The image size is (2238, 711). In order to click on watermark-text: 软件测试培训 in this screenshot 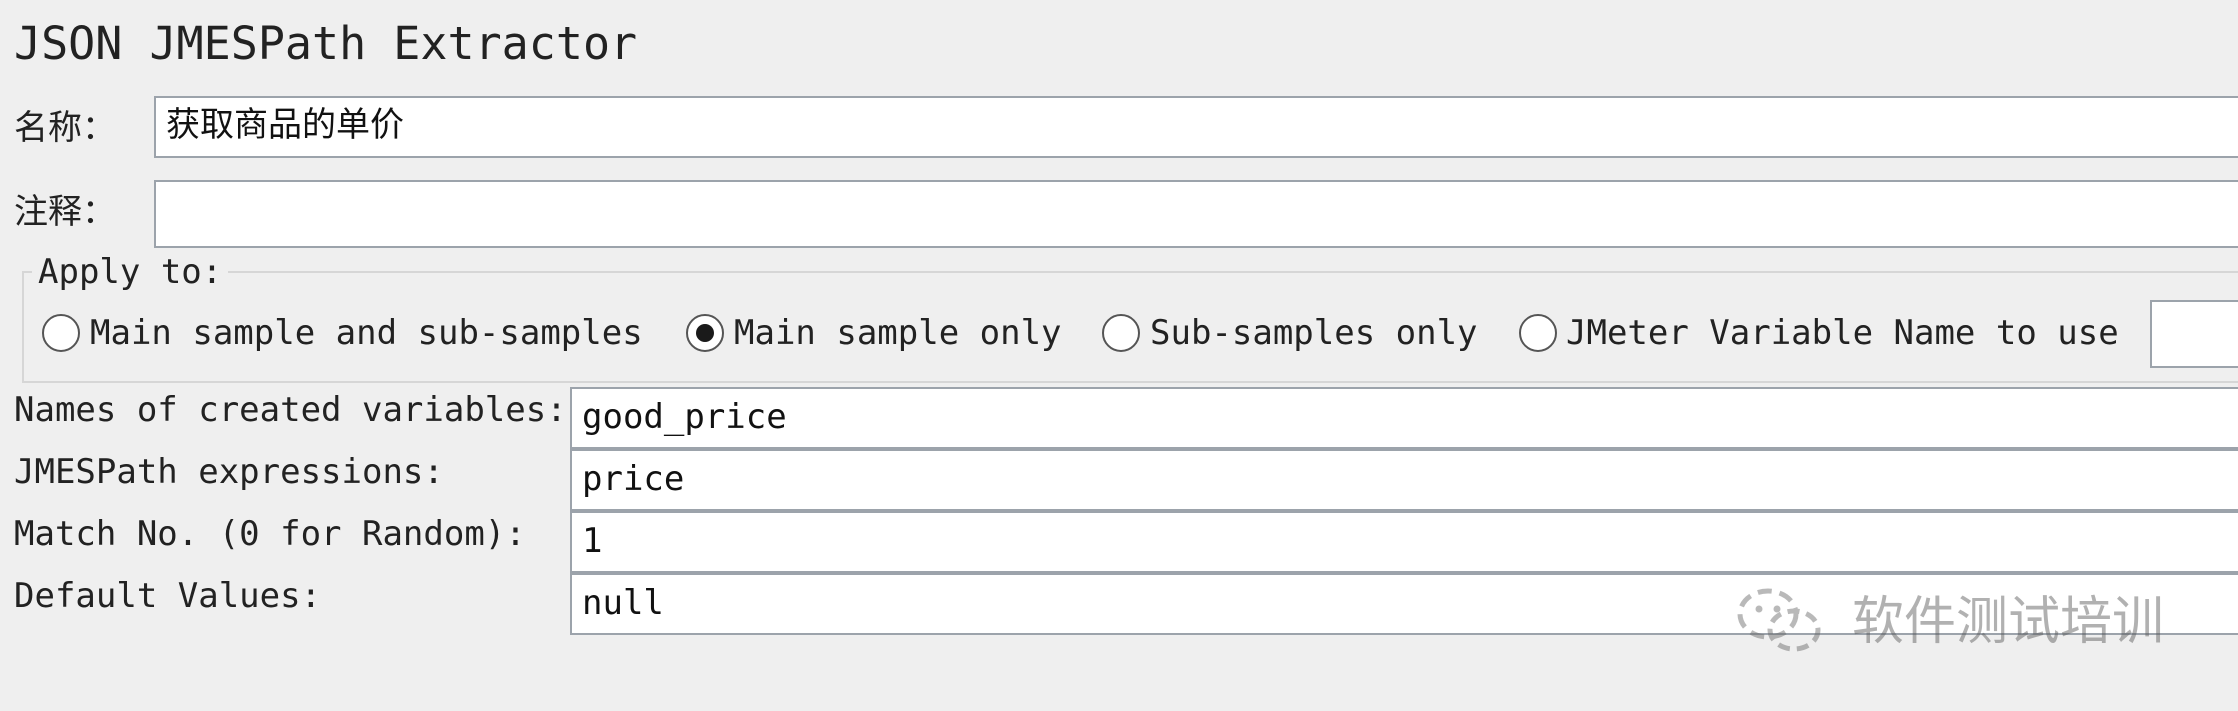, I will do `click(2008, 622)`.